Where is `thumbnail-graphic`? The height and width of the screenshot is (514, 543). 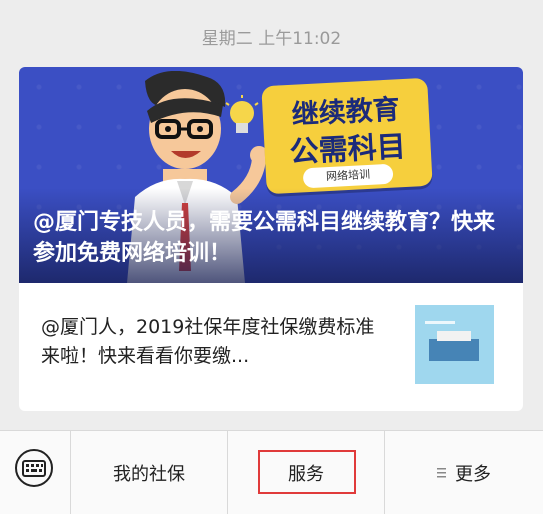 thumbnail-graphic is located at coordinates (454, 344).